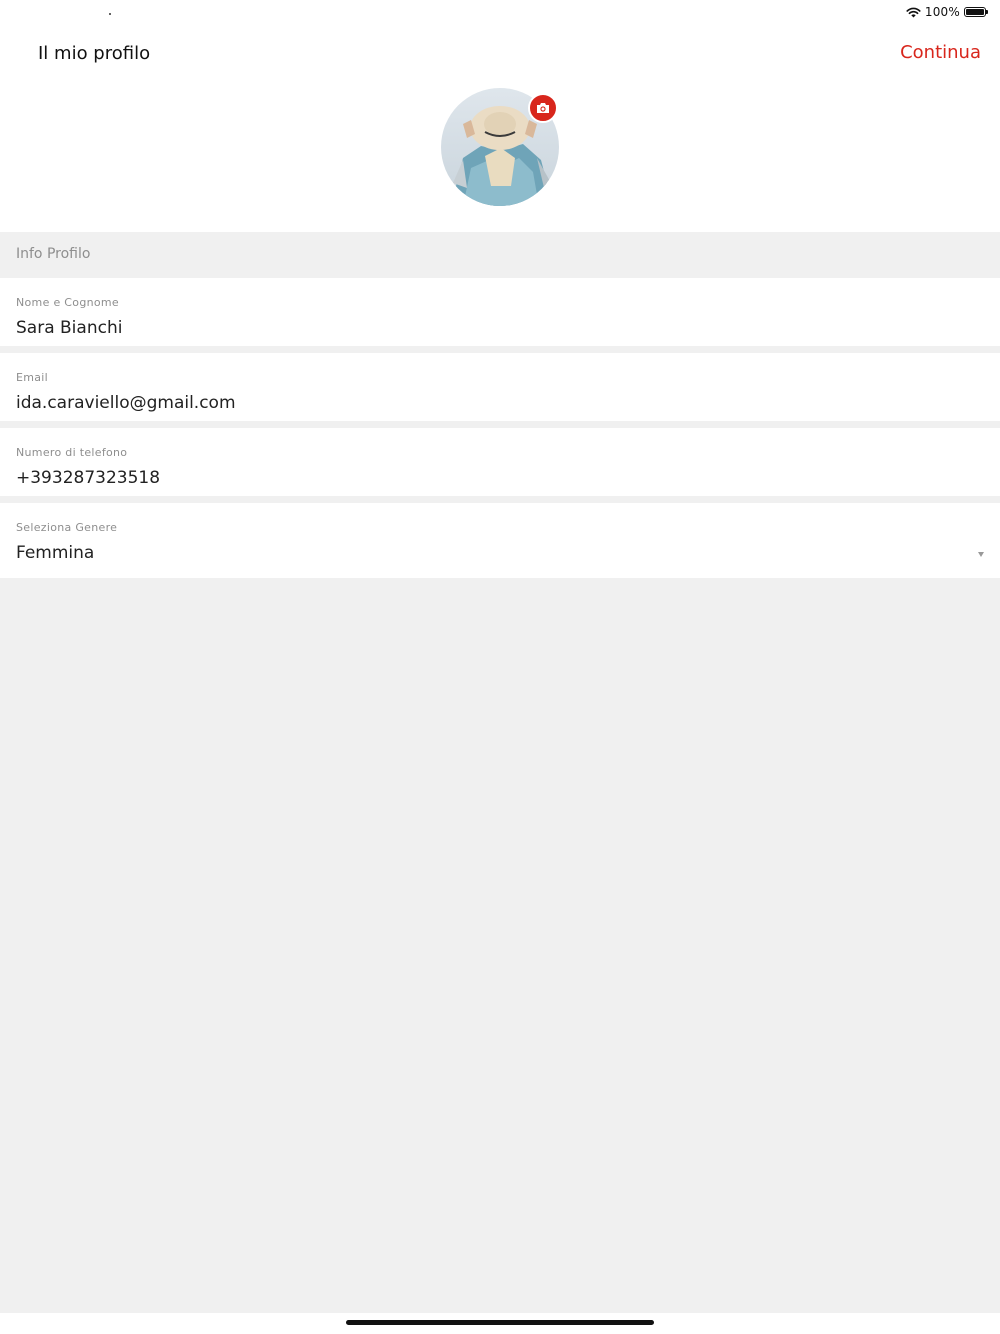 The height and width of the screenshot is (1334, 1000). What do you see at coordinates (67, 527) in the screenshot?
I see `gender-label: Seleziona Genere` at bounding box center [67, 527].